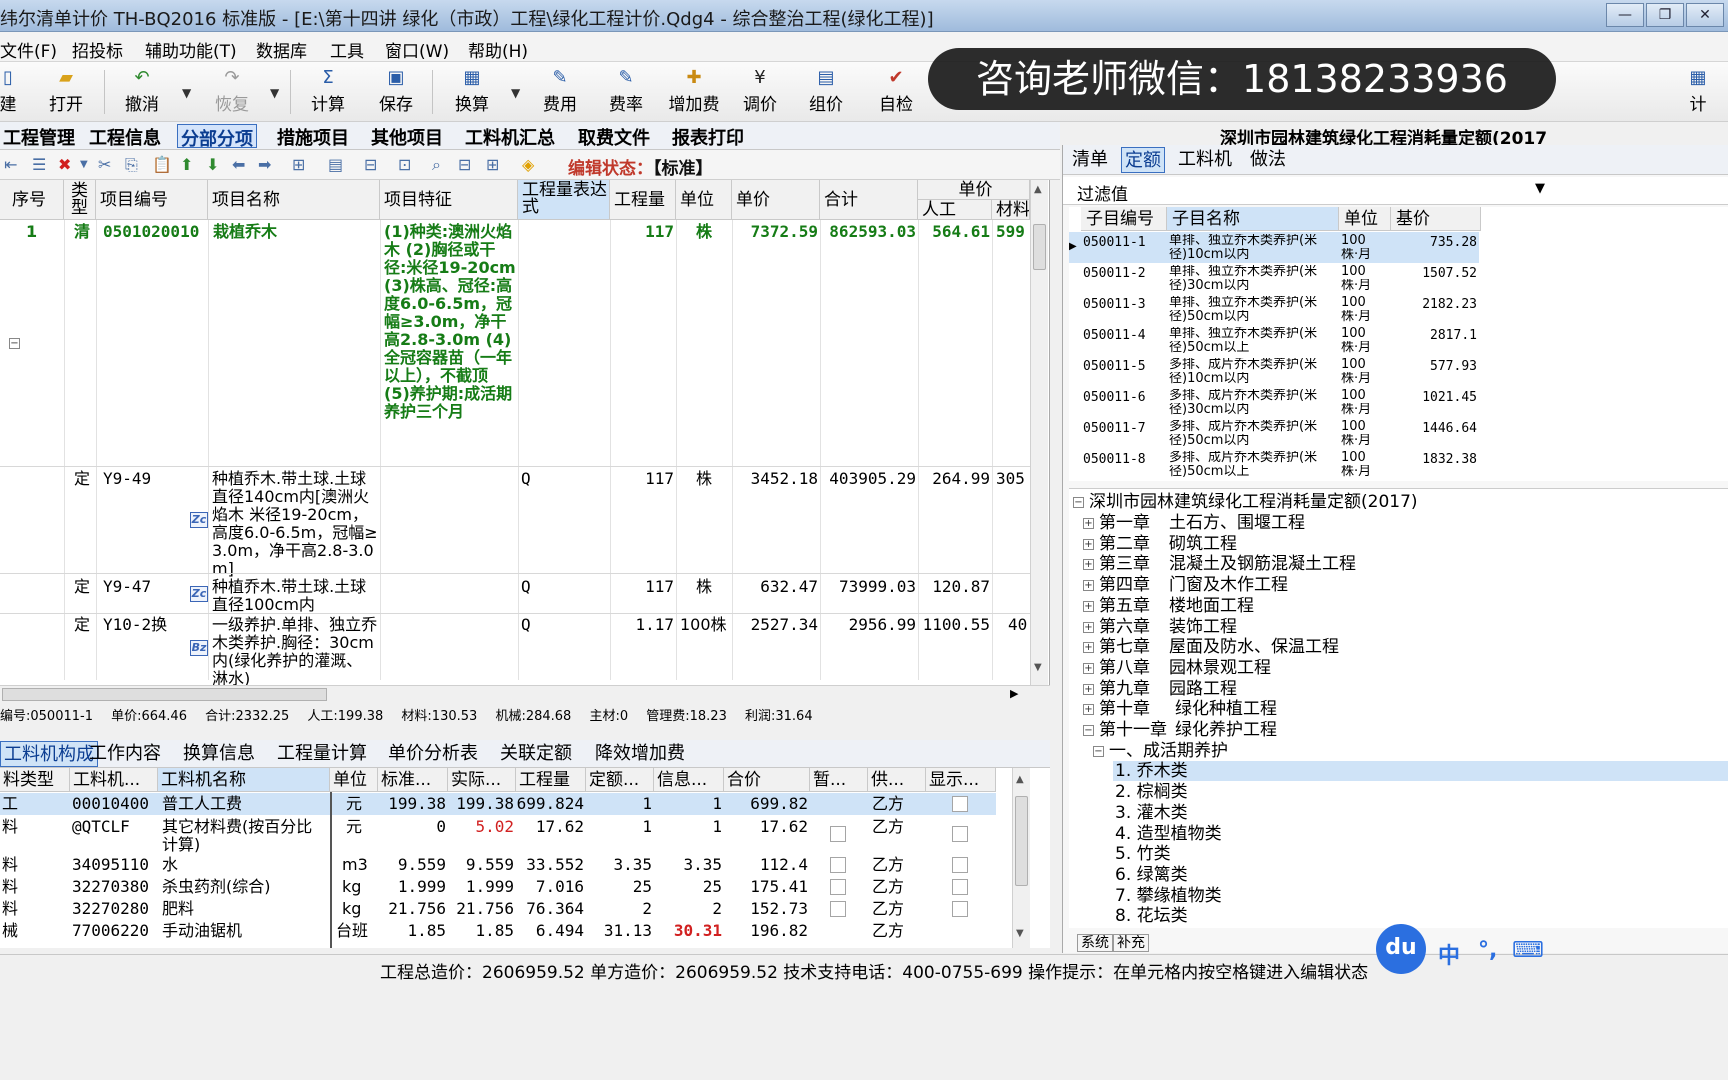  I want to click on col-price: 单价, so click(776, 200).